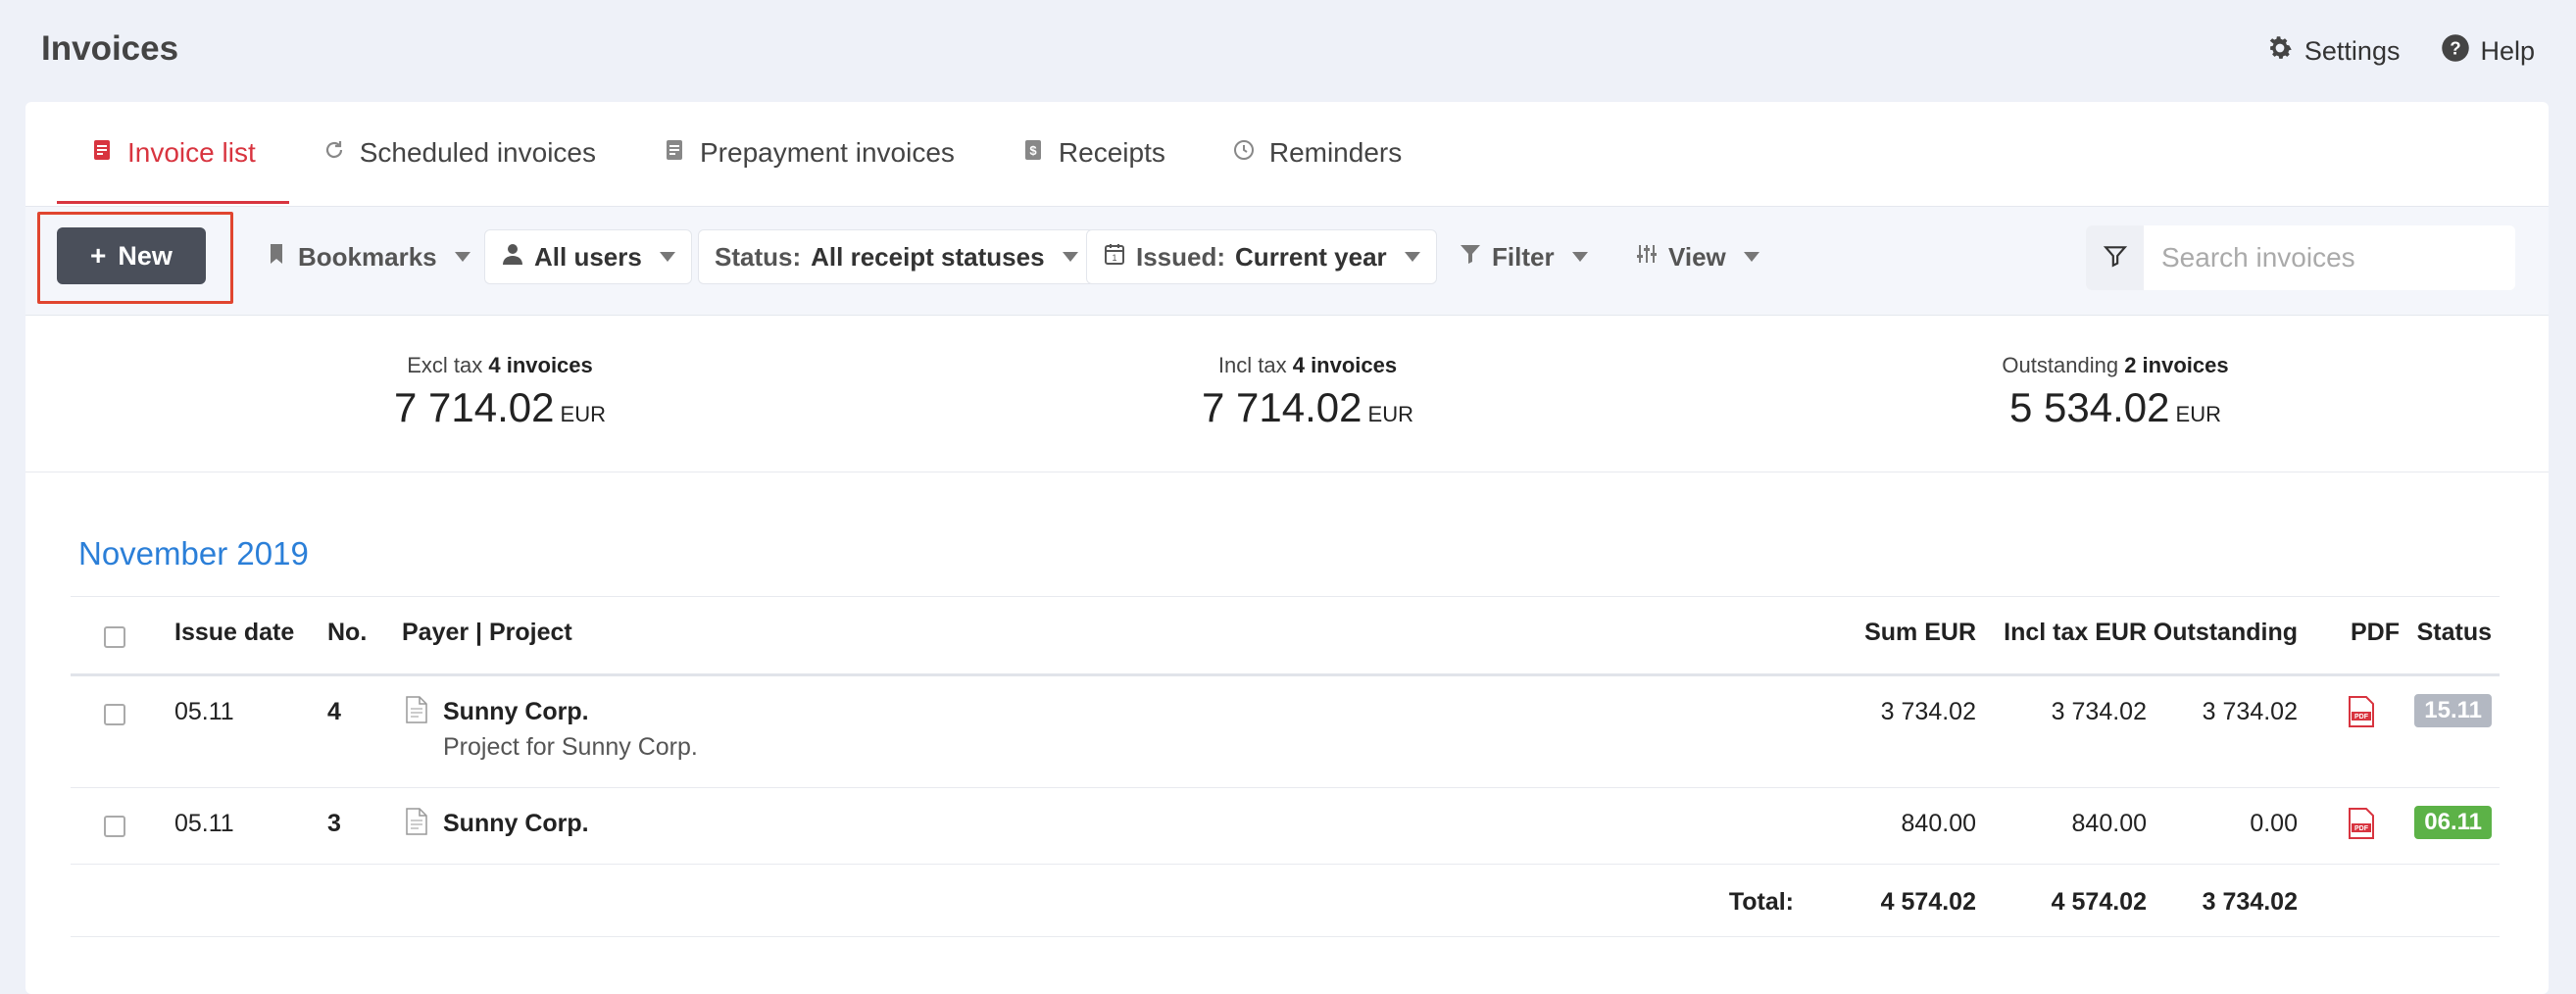 The width and height of the screenshot is (2576, 994). I want to click on table-total-row: Total: 4 574.02 4 574.02 3 734.02, so click(1285, 901).